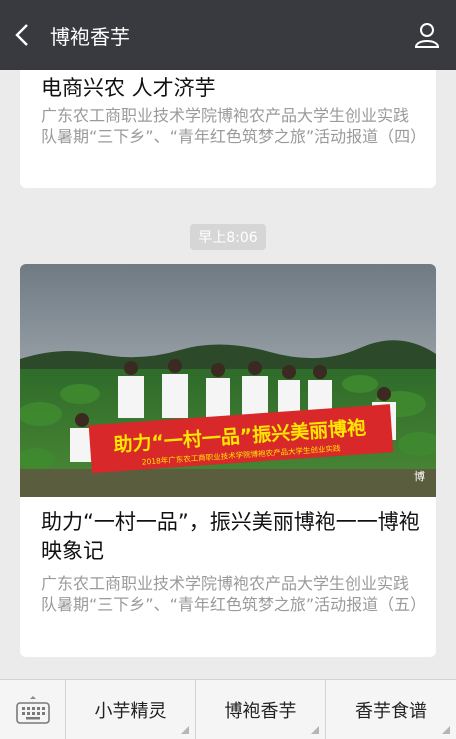 Image resolution: width=456 pixels, height=739 pixels. I want to click on menu-item-bopao-xiangyu: 博袍香芋, so click(261, 709).